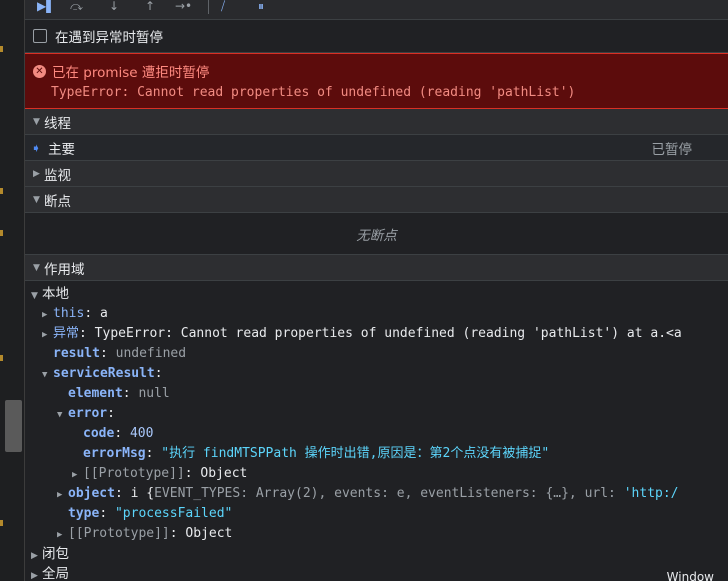  What do you see at coordinates (131, 73) in the screenshot?
I see `error-title: 已在 promise 遭拒时暂停` at bounding box center [131, 73].